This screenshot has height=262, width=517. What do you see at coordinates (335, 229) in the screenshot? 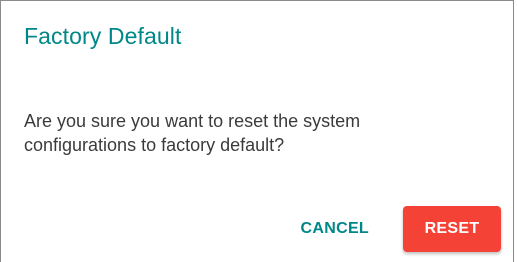
I see `cancel-button: CANCEL` at bounding box center [335, 229].